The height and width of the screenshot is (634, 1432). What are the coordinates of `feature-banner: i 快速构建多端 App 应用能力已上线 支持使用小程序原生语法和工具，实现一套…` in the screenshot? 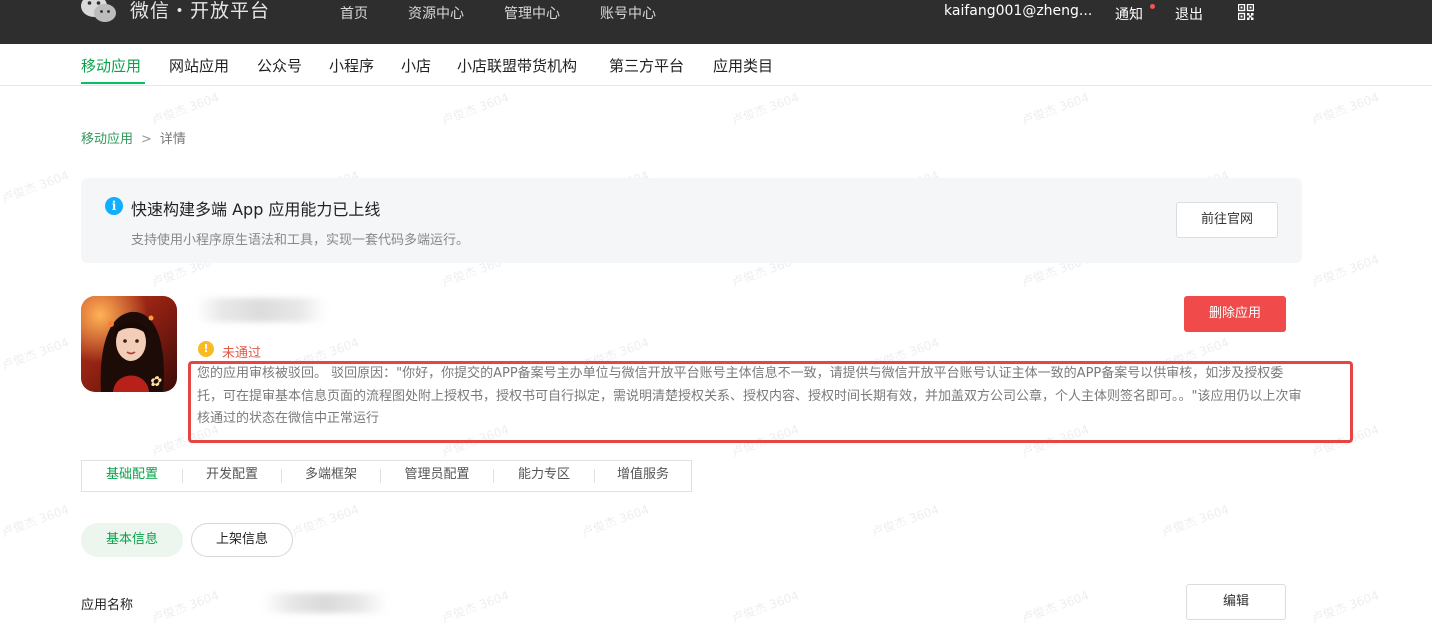 It's located at (691, 220).